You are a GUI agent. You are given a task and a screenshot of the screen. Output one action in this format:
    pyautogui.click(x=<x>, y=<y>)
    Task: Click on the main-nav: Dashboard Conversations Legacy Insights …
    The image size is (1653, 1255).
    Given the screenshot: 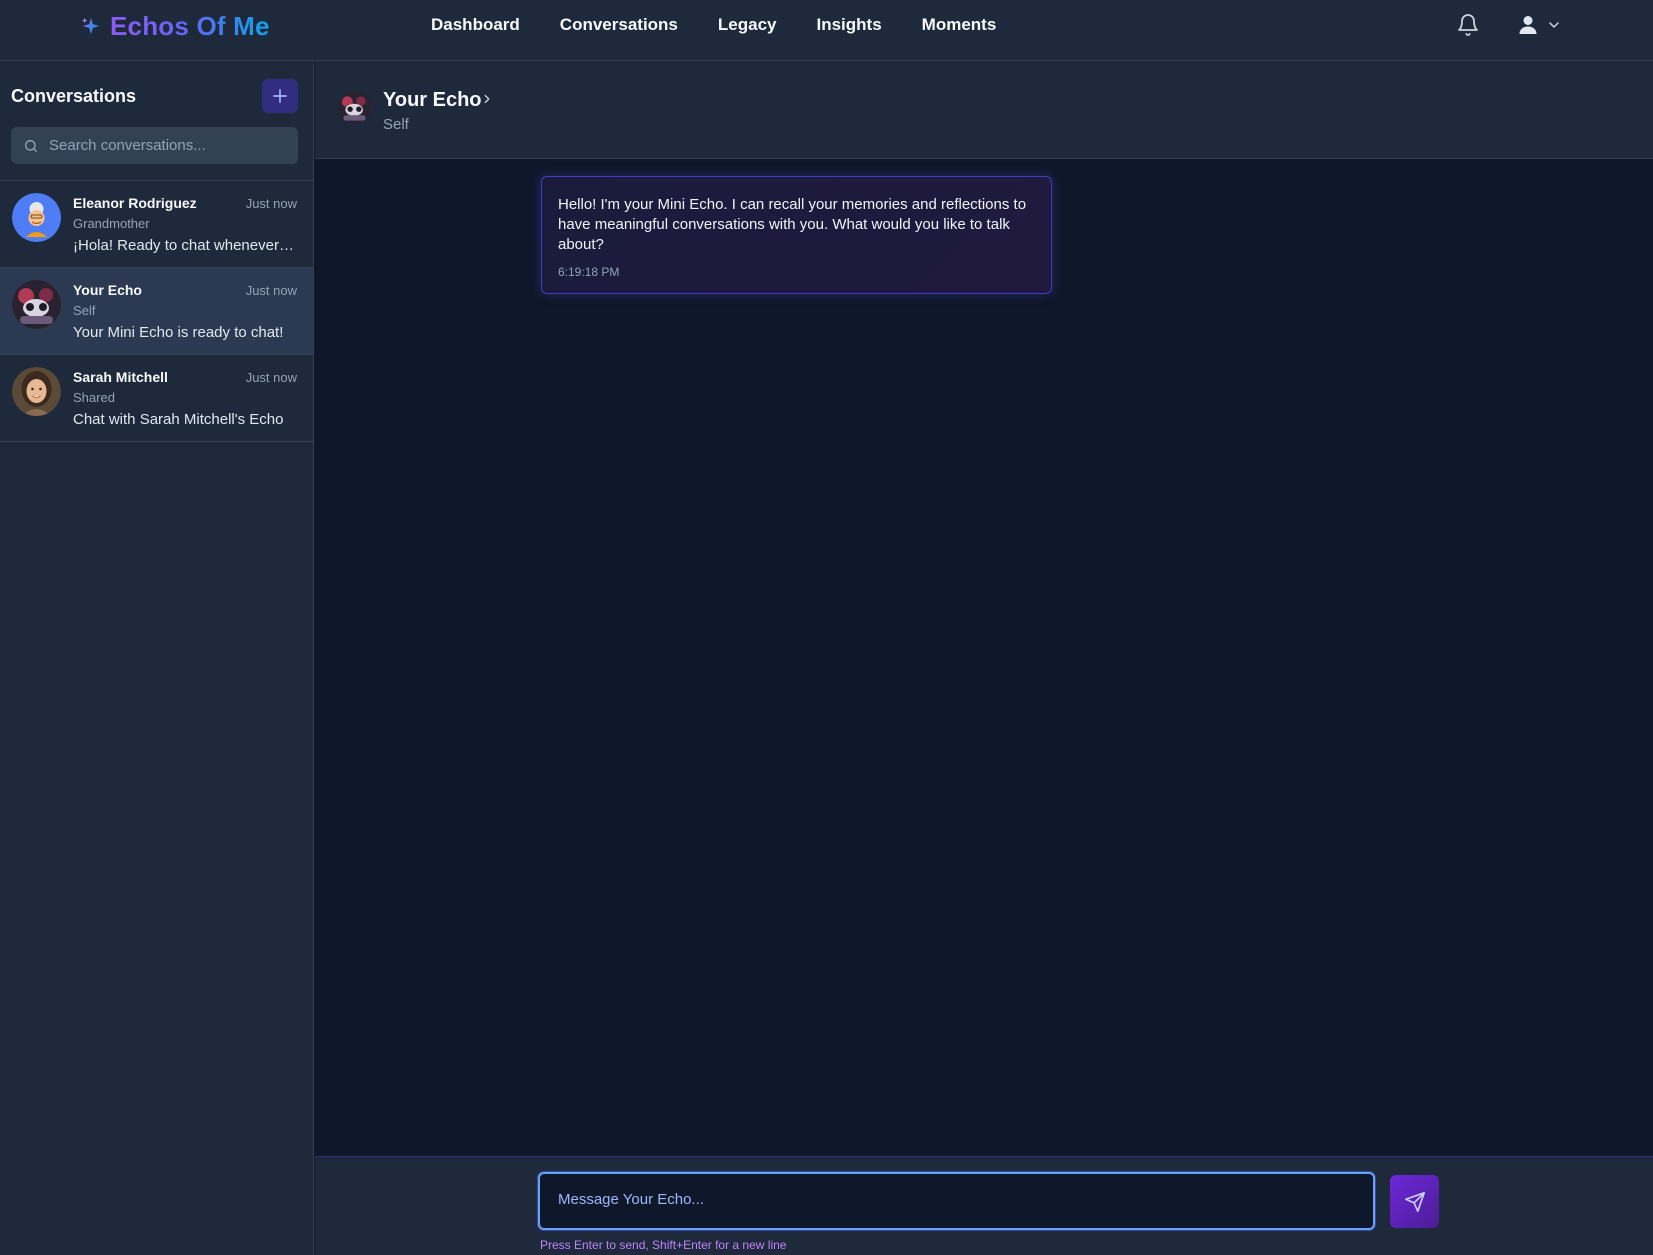 What is the action you would take?
    pyautogui.click(x=713, y=25)
    